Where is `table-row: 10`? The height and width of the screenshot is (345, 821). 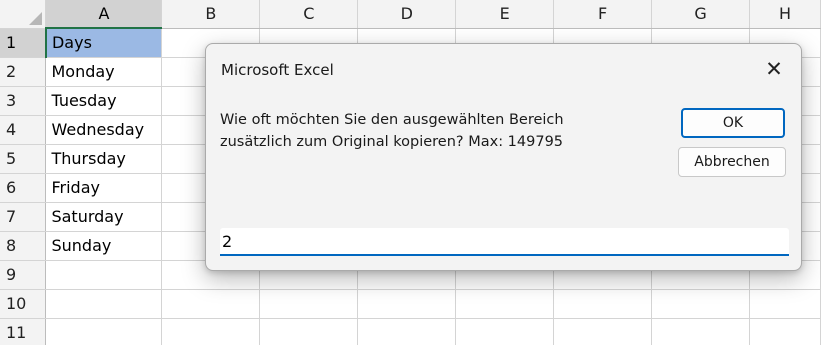 table-row: 10 is located at coordinates (410, 304).